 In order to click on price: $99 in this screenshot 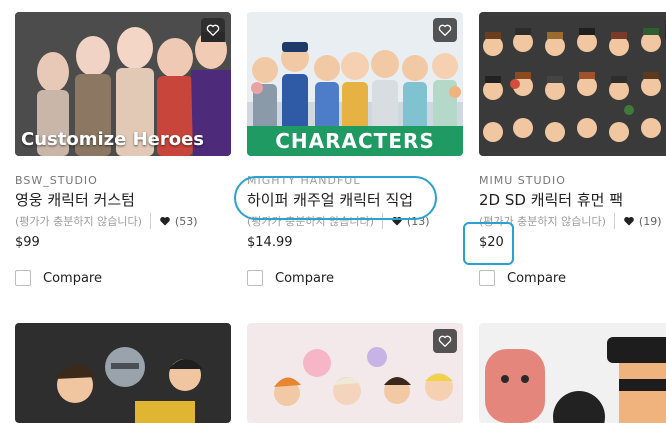, I will do `click(27, 242)`.